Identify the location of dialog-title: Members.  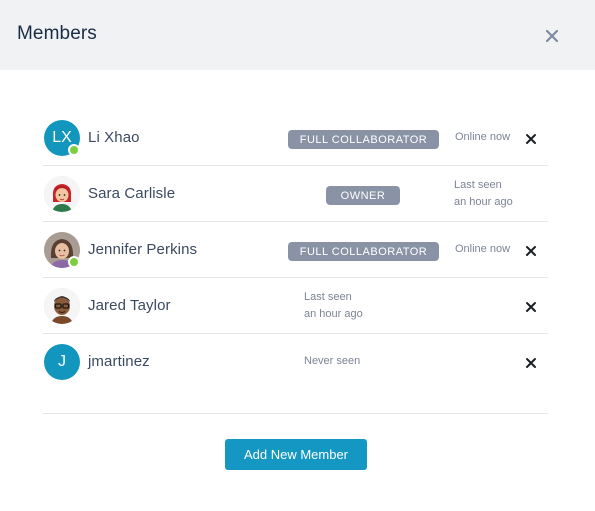
(57, 33).